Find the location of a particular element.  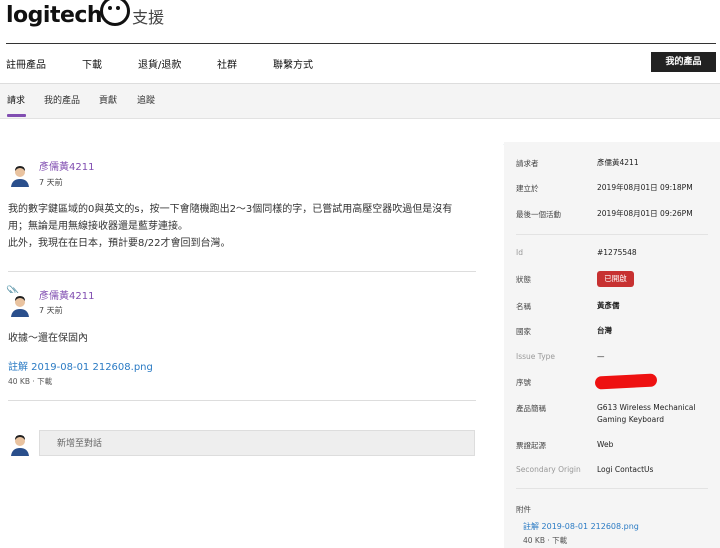

name-value: 黃彥儒 is located at coordinates (608, 305).